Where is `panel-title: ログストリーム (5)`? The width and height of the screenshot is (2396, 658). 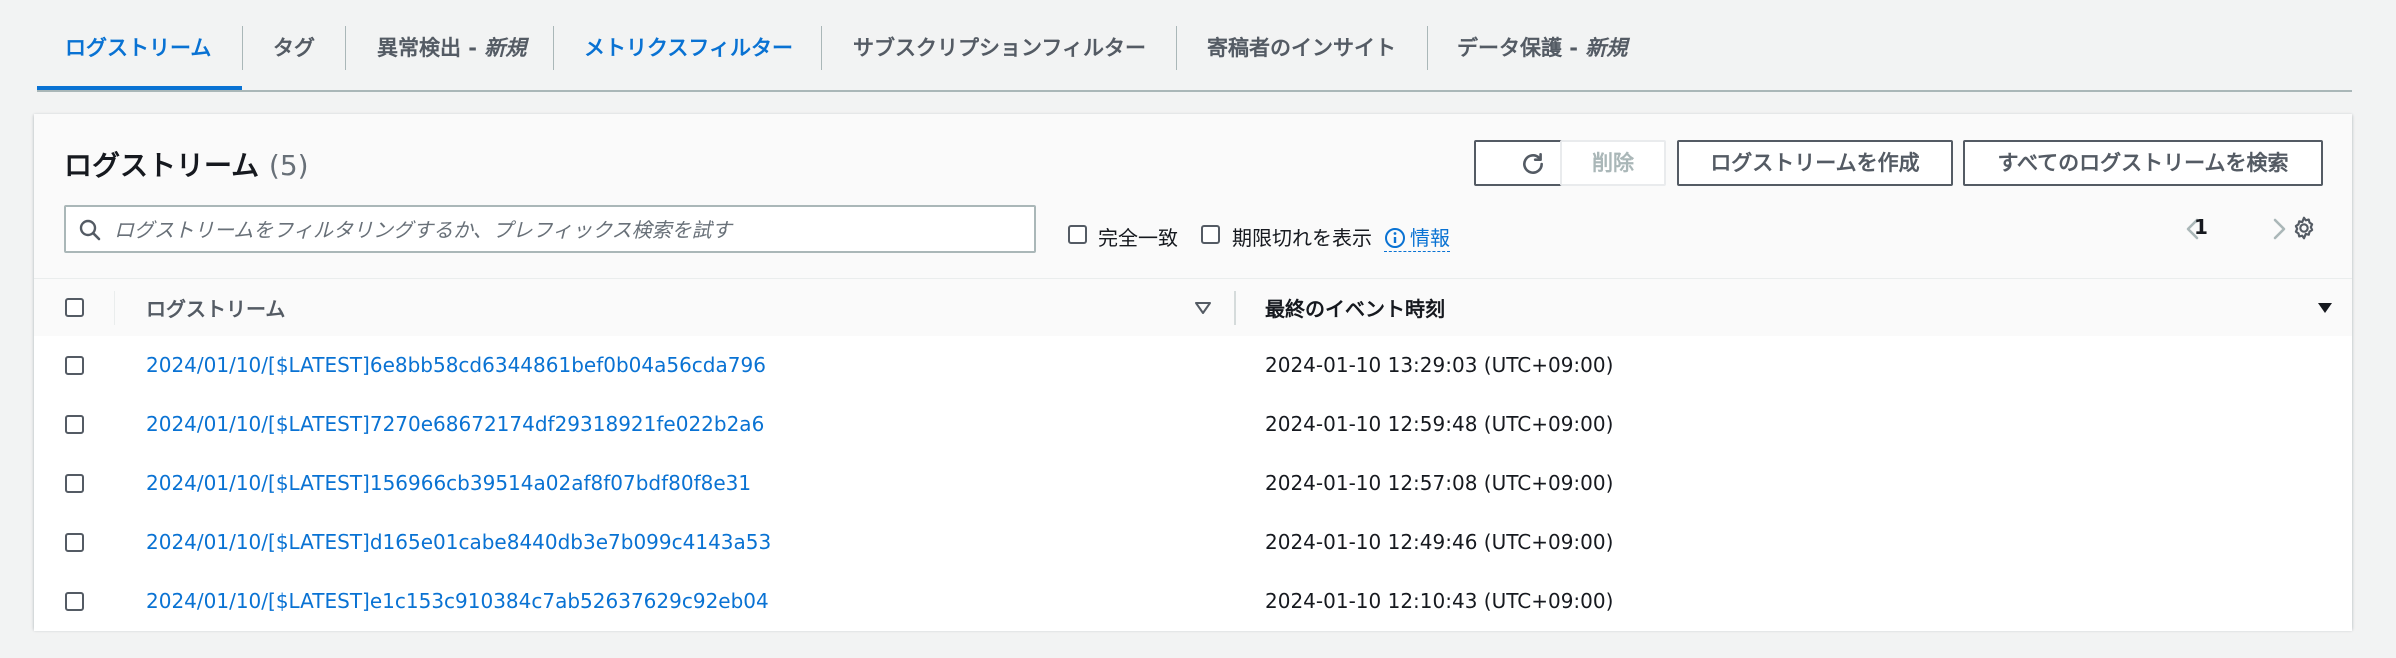 panel-title: ログストリーム (5) is located at coordinates (186, 164).